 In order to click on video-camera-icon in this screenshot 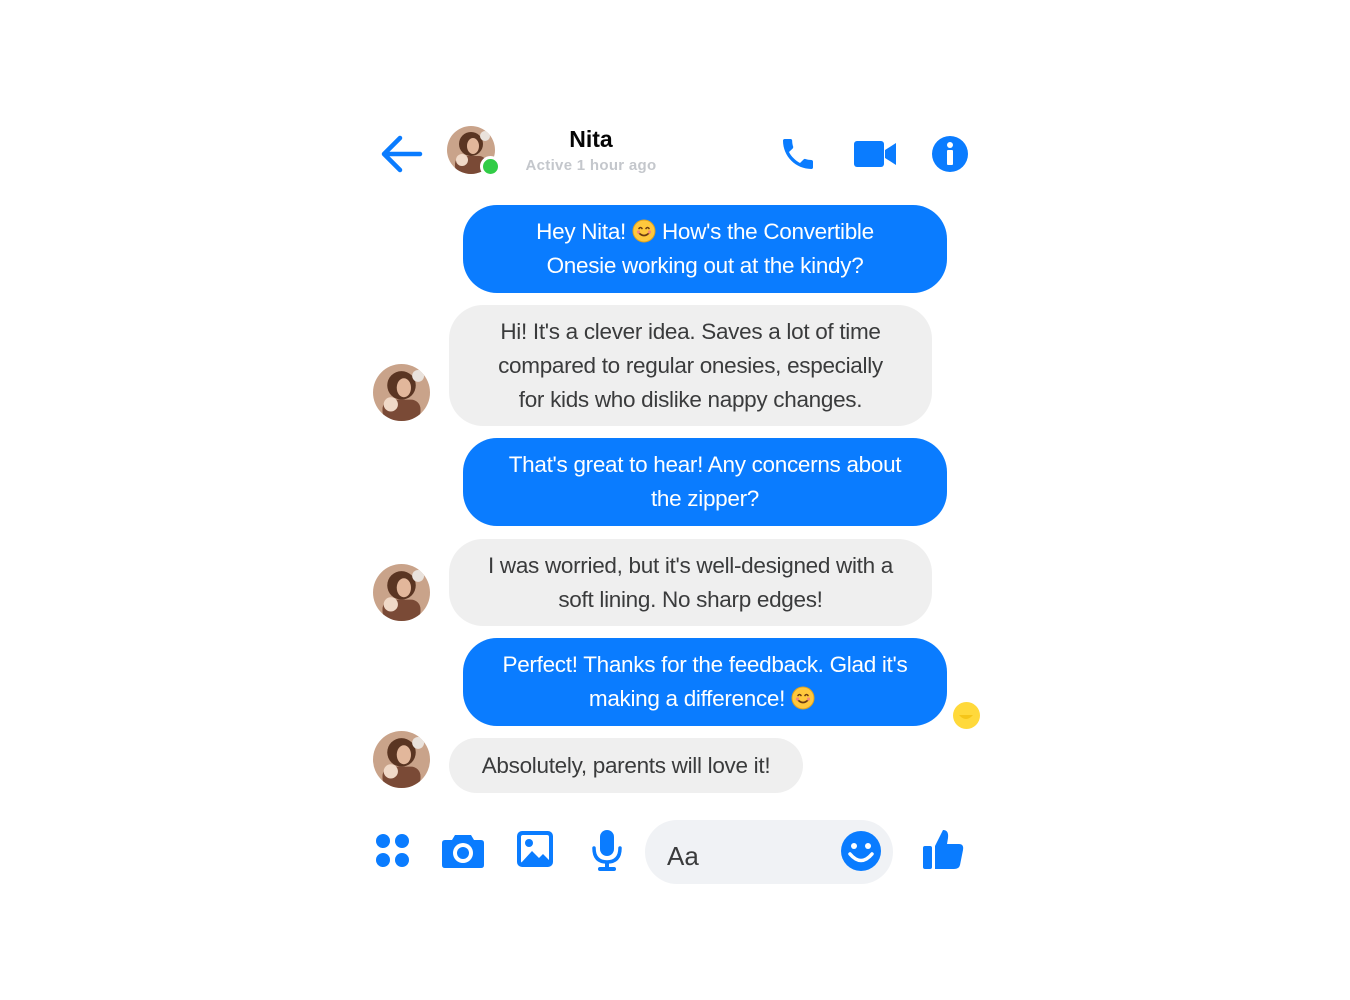, I will do `click(875, 154)`.